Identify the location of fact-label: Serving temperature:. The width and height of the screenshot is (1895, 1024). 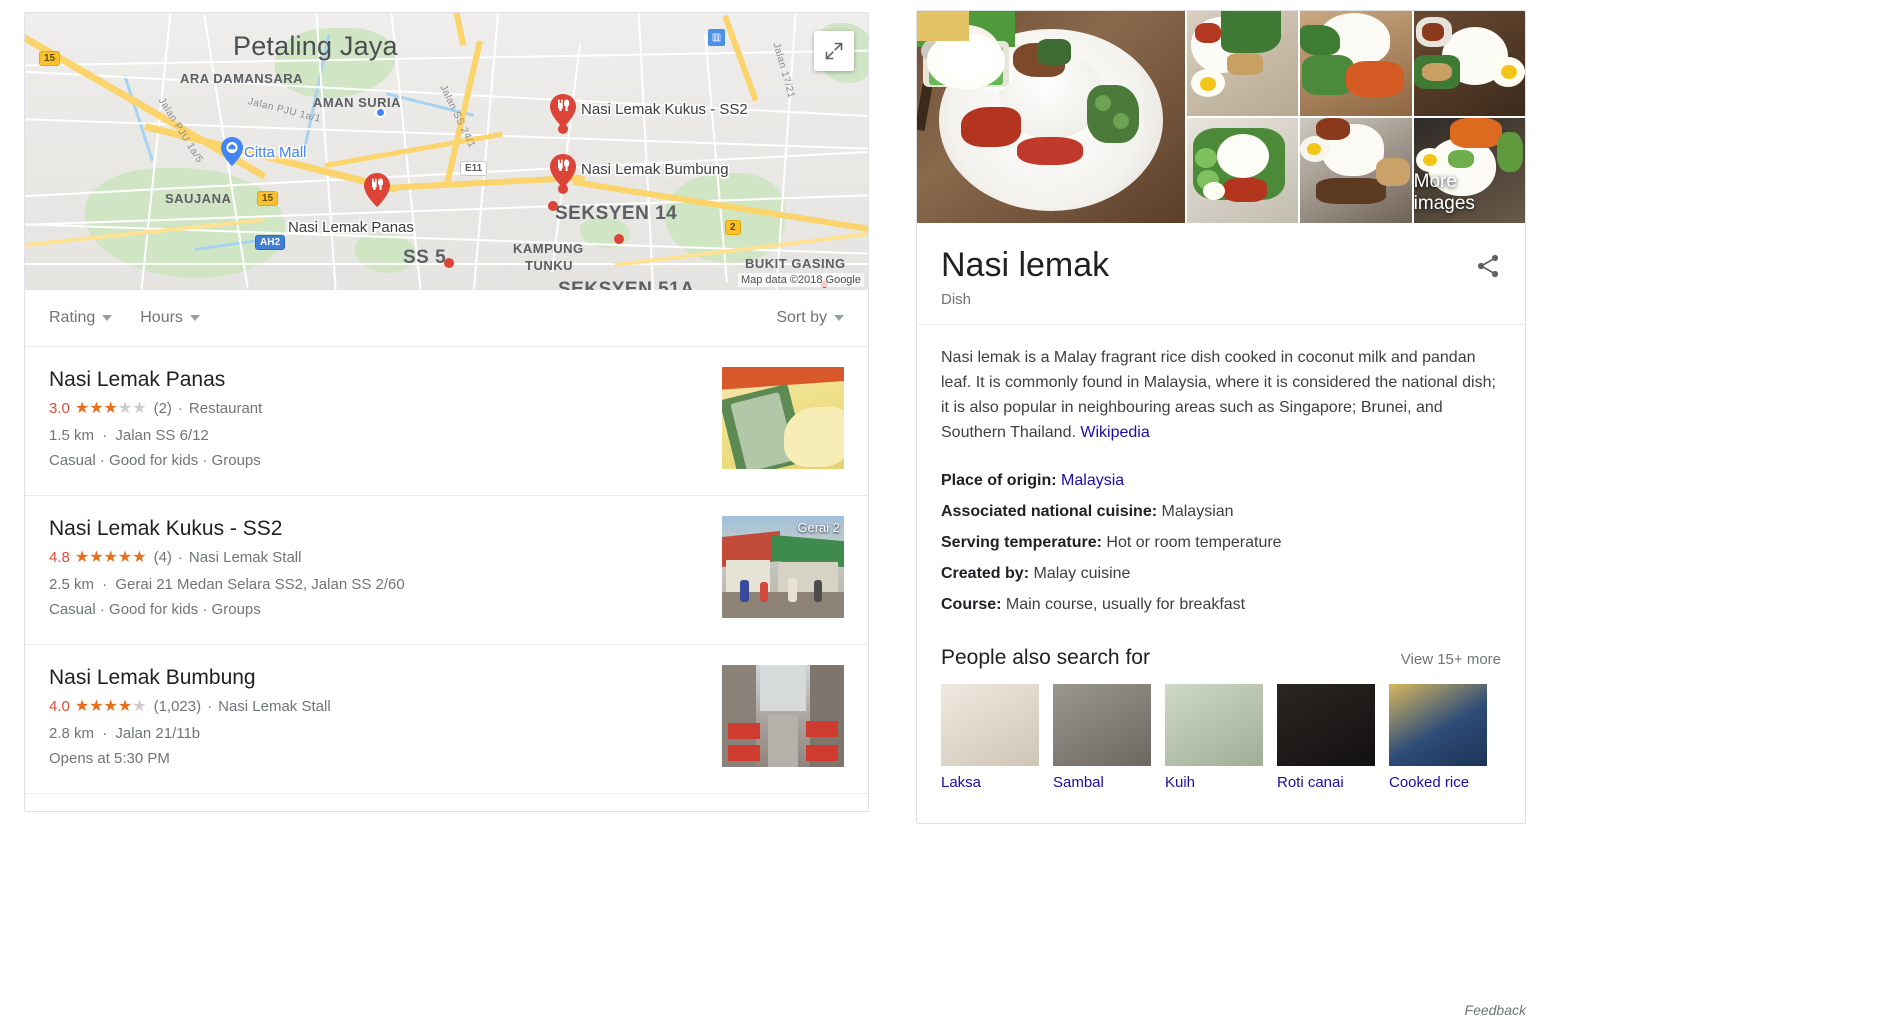
(1021, 542).